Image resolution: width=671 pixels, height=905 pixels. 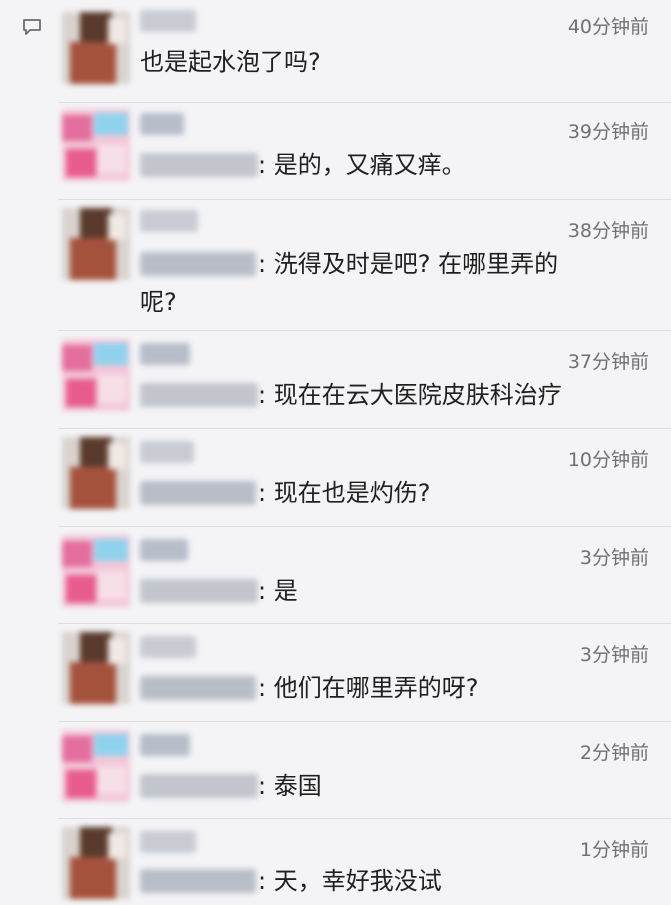 What do you see at coordinates (278, 591) in the screenshot?
I see `comment-text: : 是` at bounding box center [278, 591].